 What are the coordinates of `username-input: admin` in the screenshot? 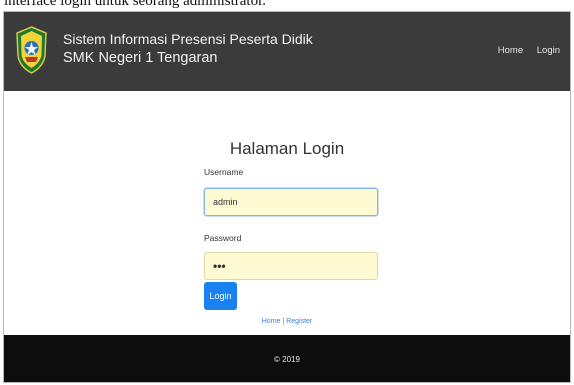 It's located at (291, 202).